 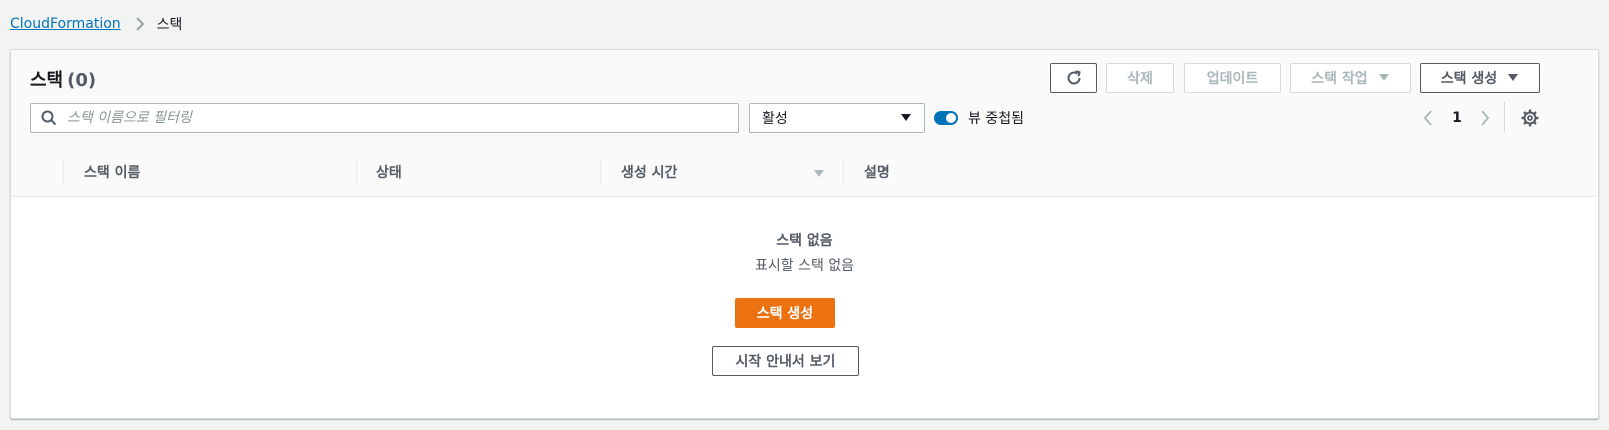 I want to click on next-page-button, so click(x=1485, y=118).